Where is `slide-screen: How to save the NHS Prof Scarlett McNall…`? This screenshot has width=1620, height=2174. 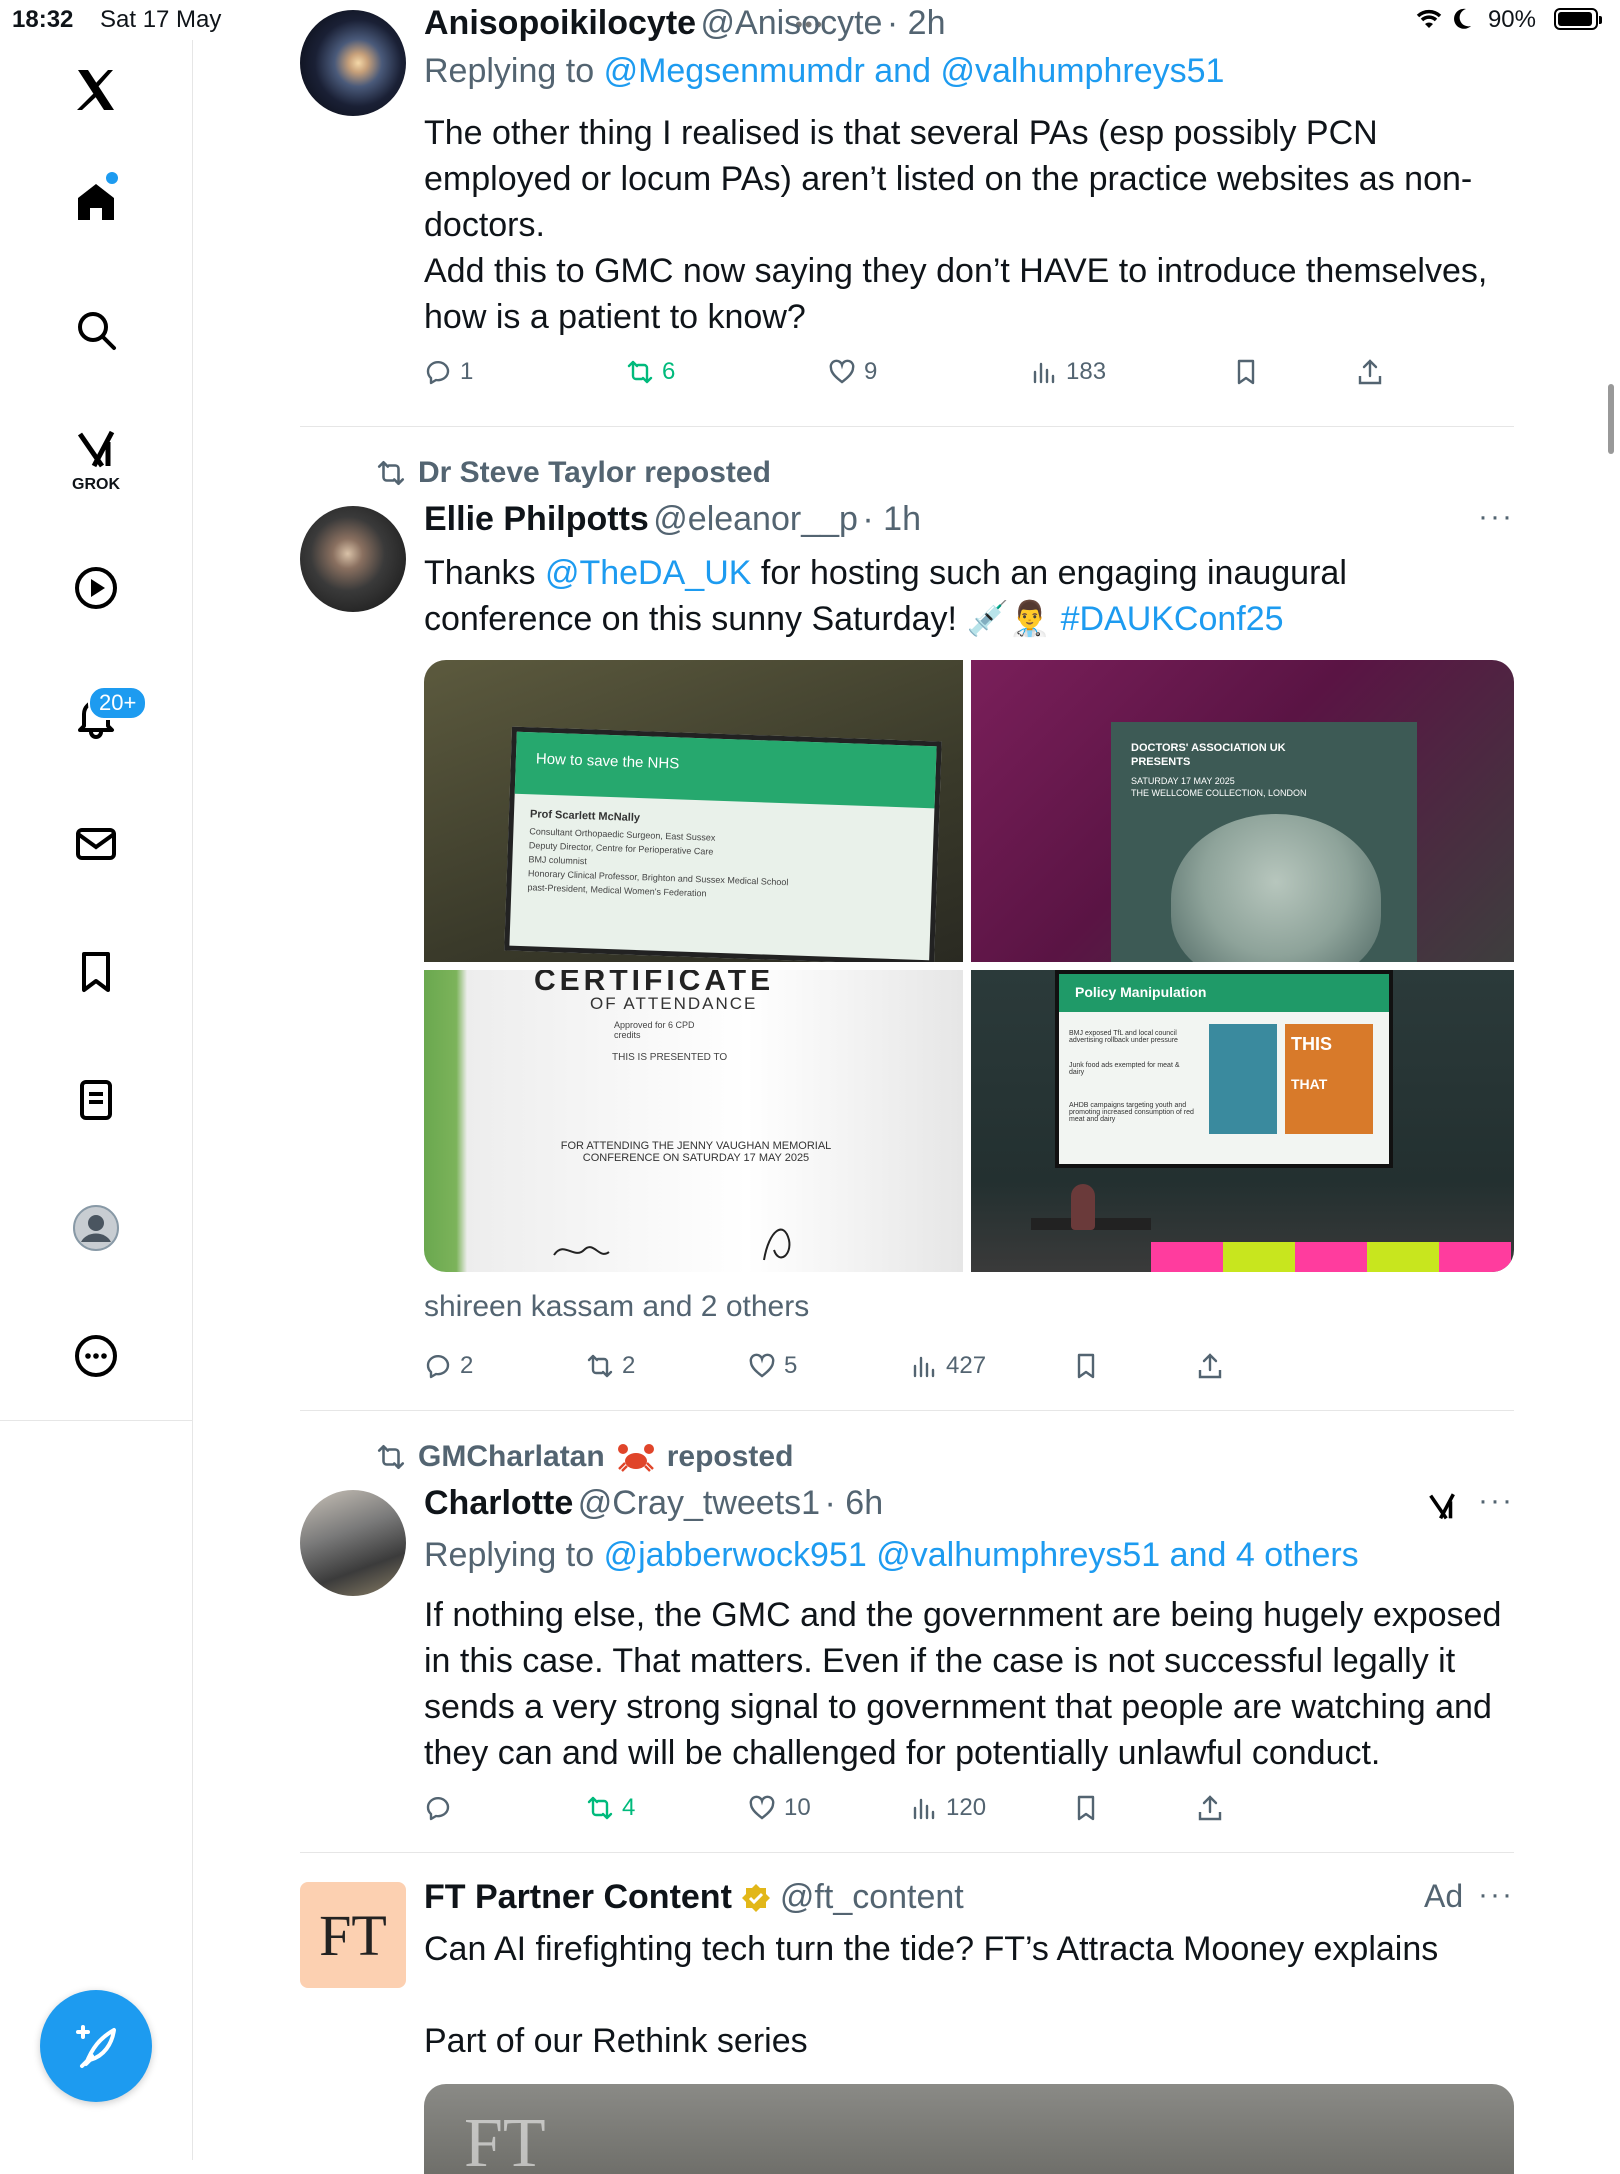 slide-screen: How to save the NHS Prof Scarlett McNall… is located at coordinates (723, 844).